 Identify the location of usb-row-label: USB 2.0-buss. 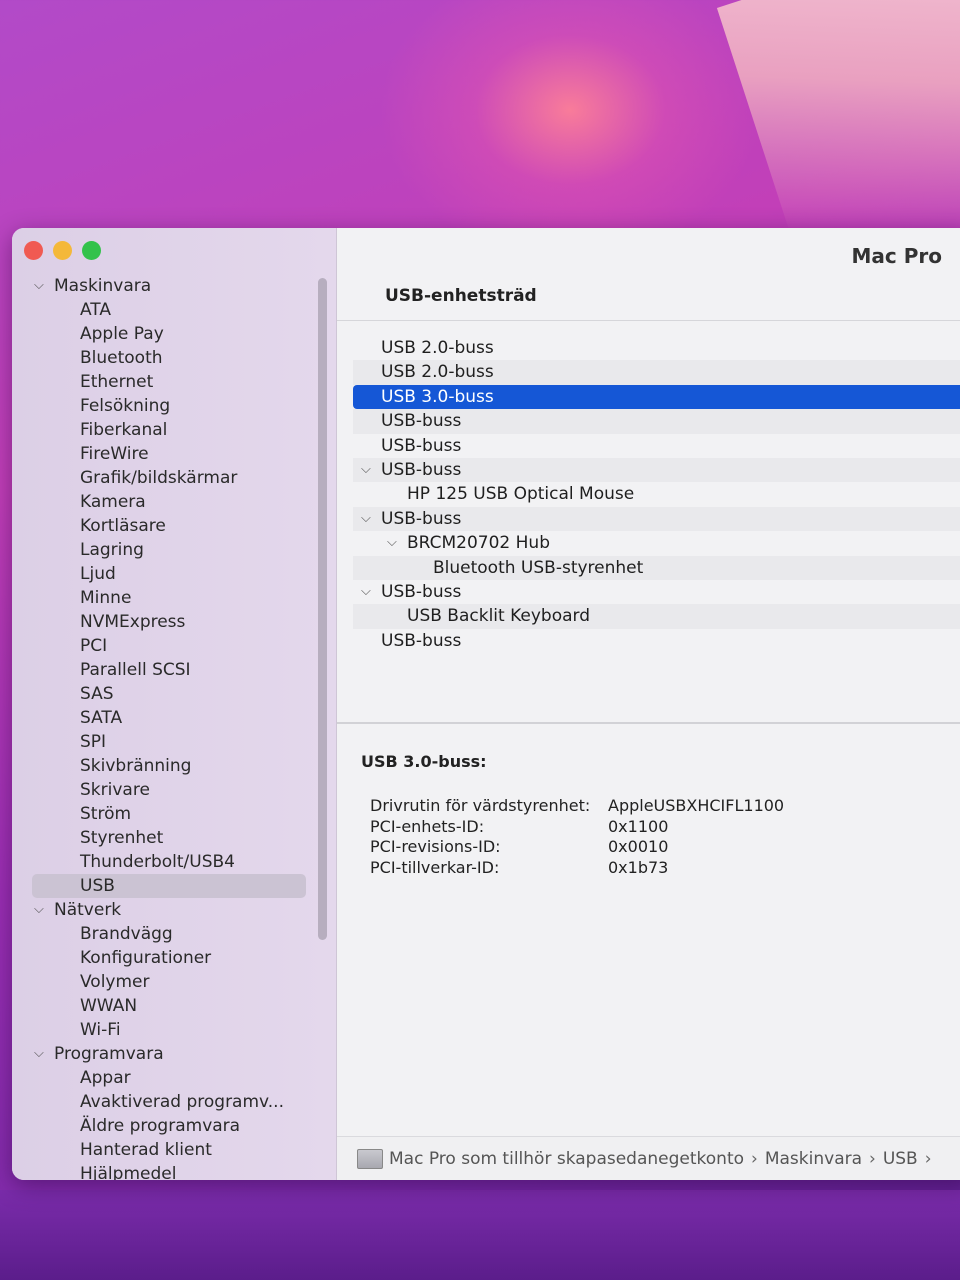
(437, 372).